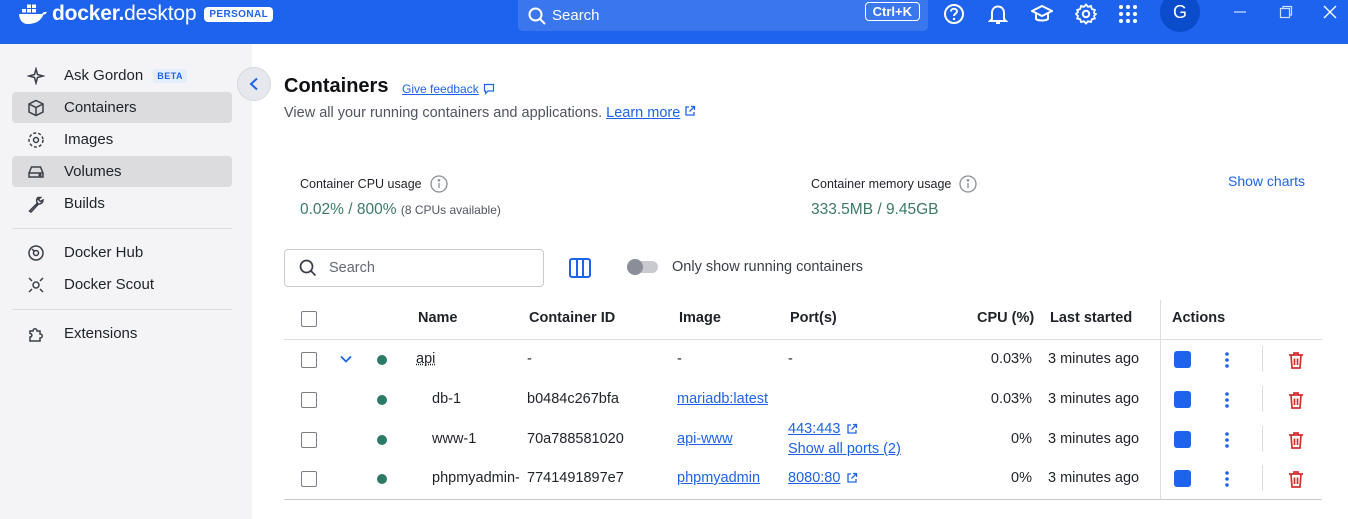 The height and width of the screenshot is (519, 1348). What do you see at coordinates (36, 253) in the screenshot?
I see `hub-icon` at bounding box center [36, 253].